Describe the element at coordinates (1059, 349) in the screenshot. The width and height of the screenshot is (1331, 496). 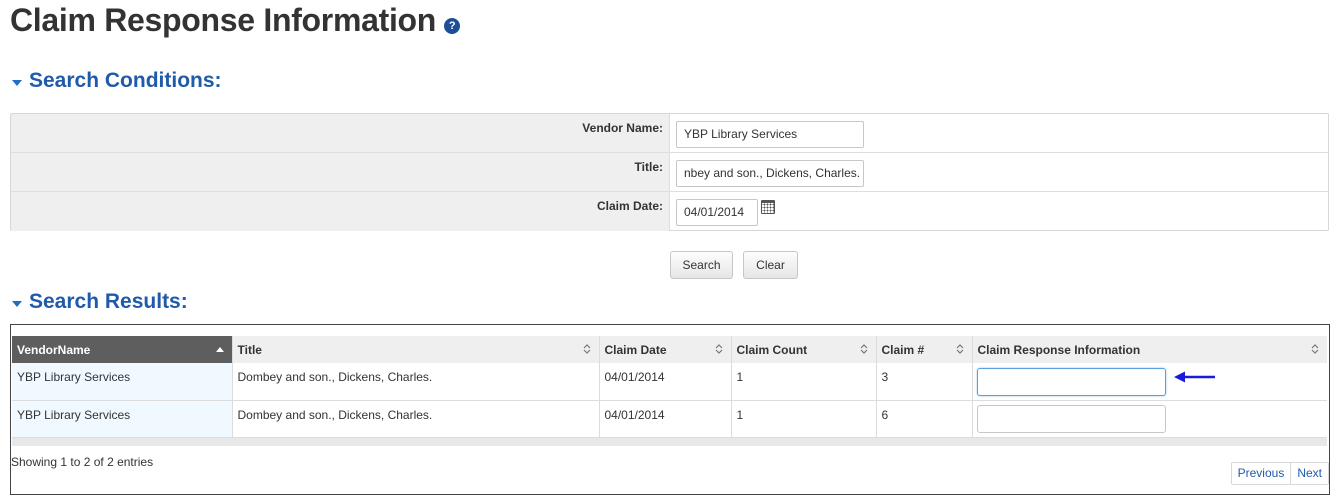
I see `column-header-label: Claim Response Information` at that location.